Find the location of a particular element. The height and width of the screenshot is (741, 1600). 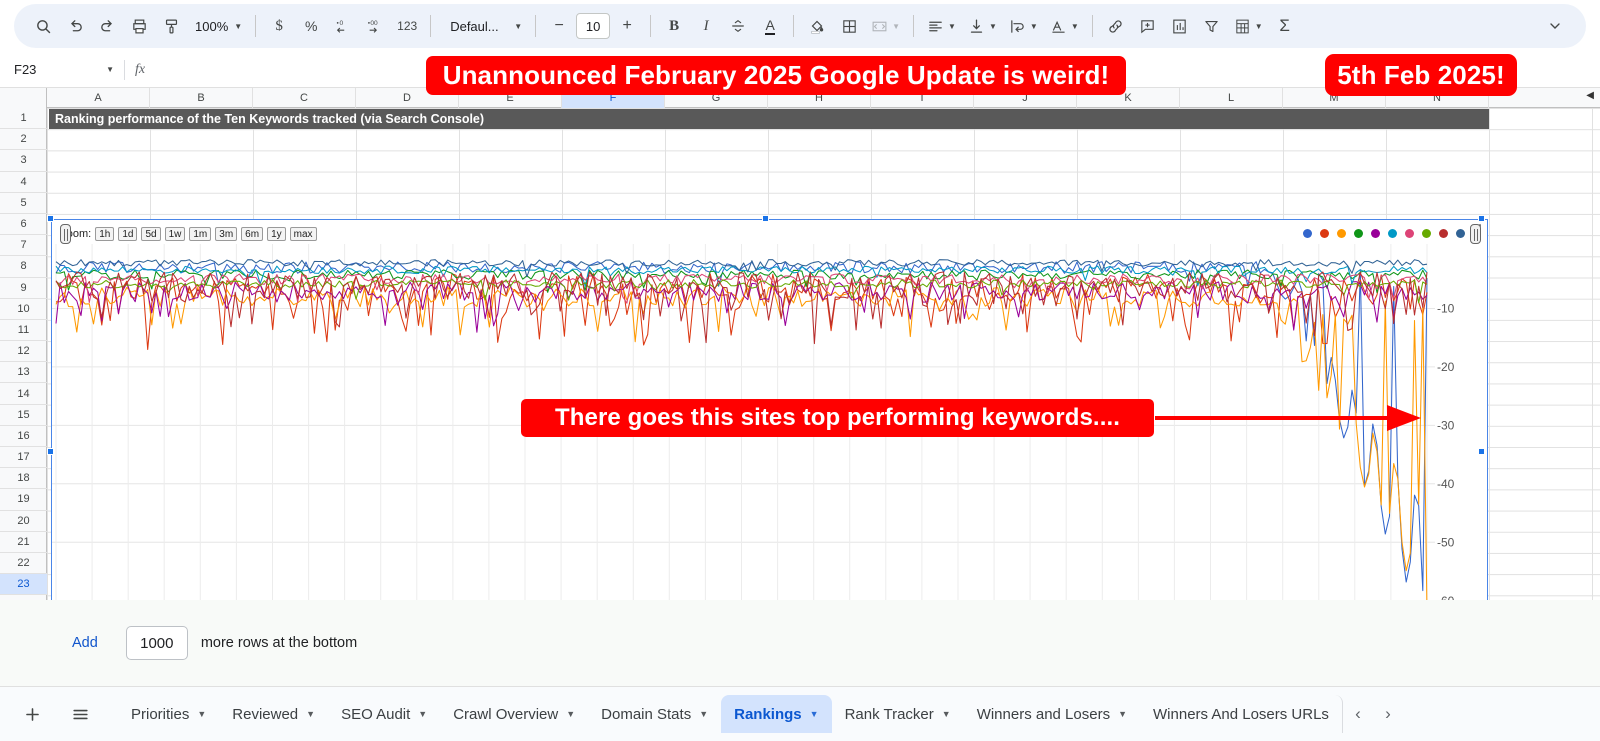

font-family-selector: Defaul... ▼ is located at coordinates (483, 26).